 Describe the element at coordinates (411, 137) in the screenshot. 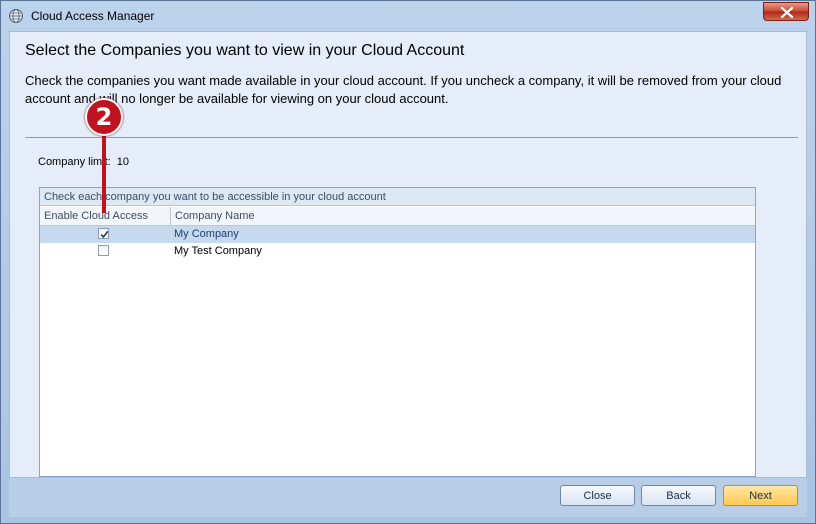

I see `divider` at that location.